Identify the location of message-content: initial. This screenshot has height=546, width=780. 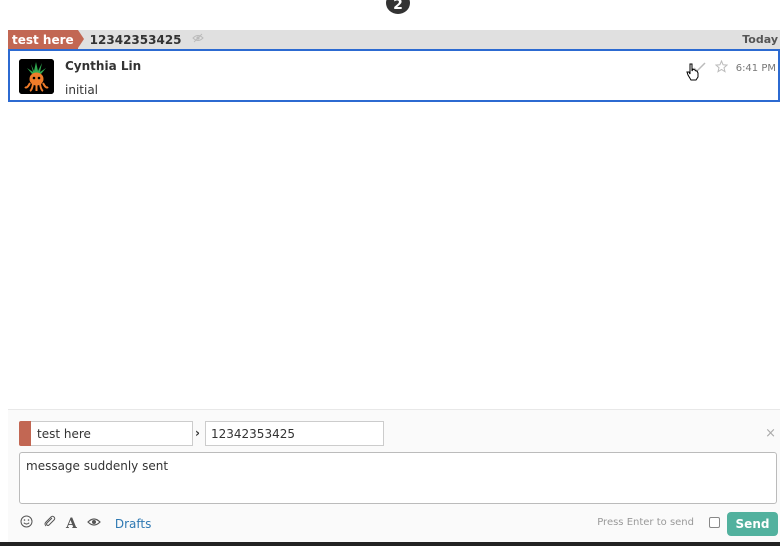
(81, 90).